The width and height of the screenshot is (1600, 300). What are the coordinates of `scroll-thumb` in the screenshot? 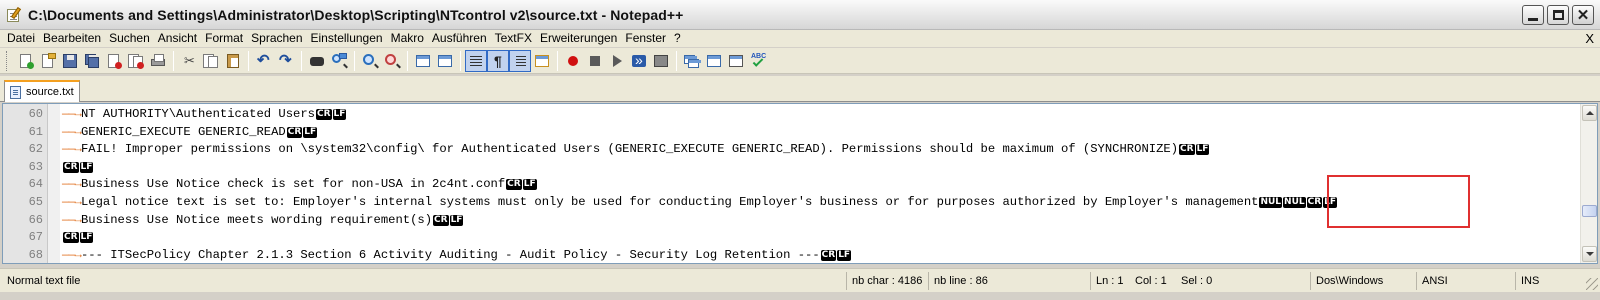 It's located at (1589, 211).